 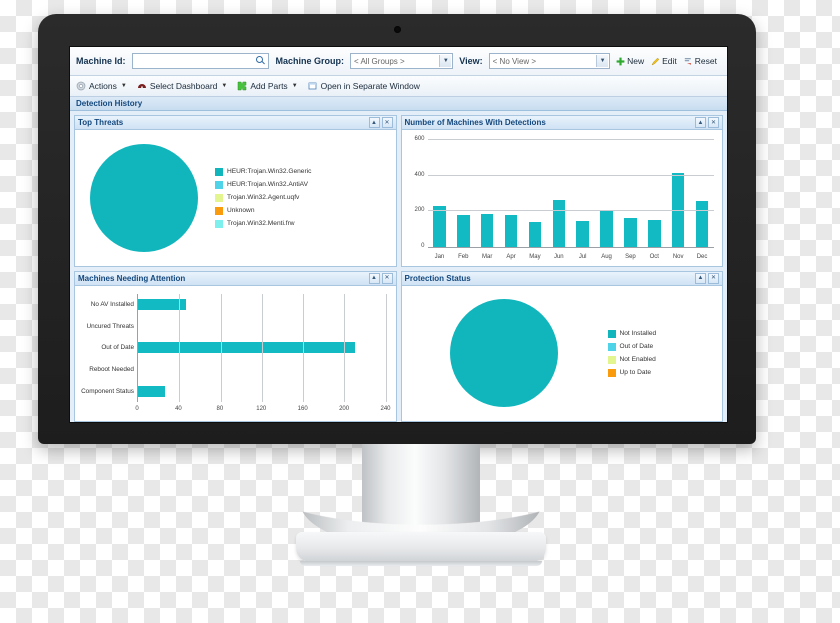 I want to click on category-label: Out of Date, so click(x=117, y=348).